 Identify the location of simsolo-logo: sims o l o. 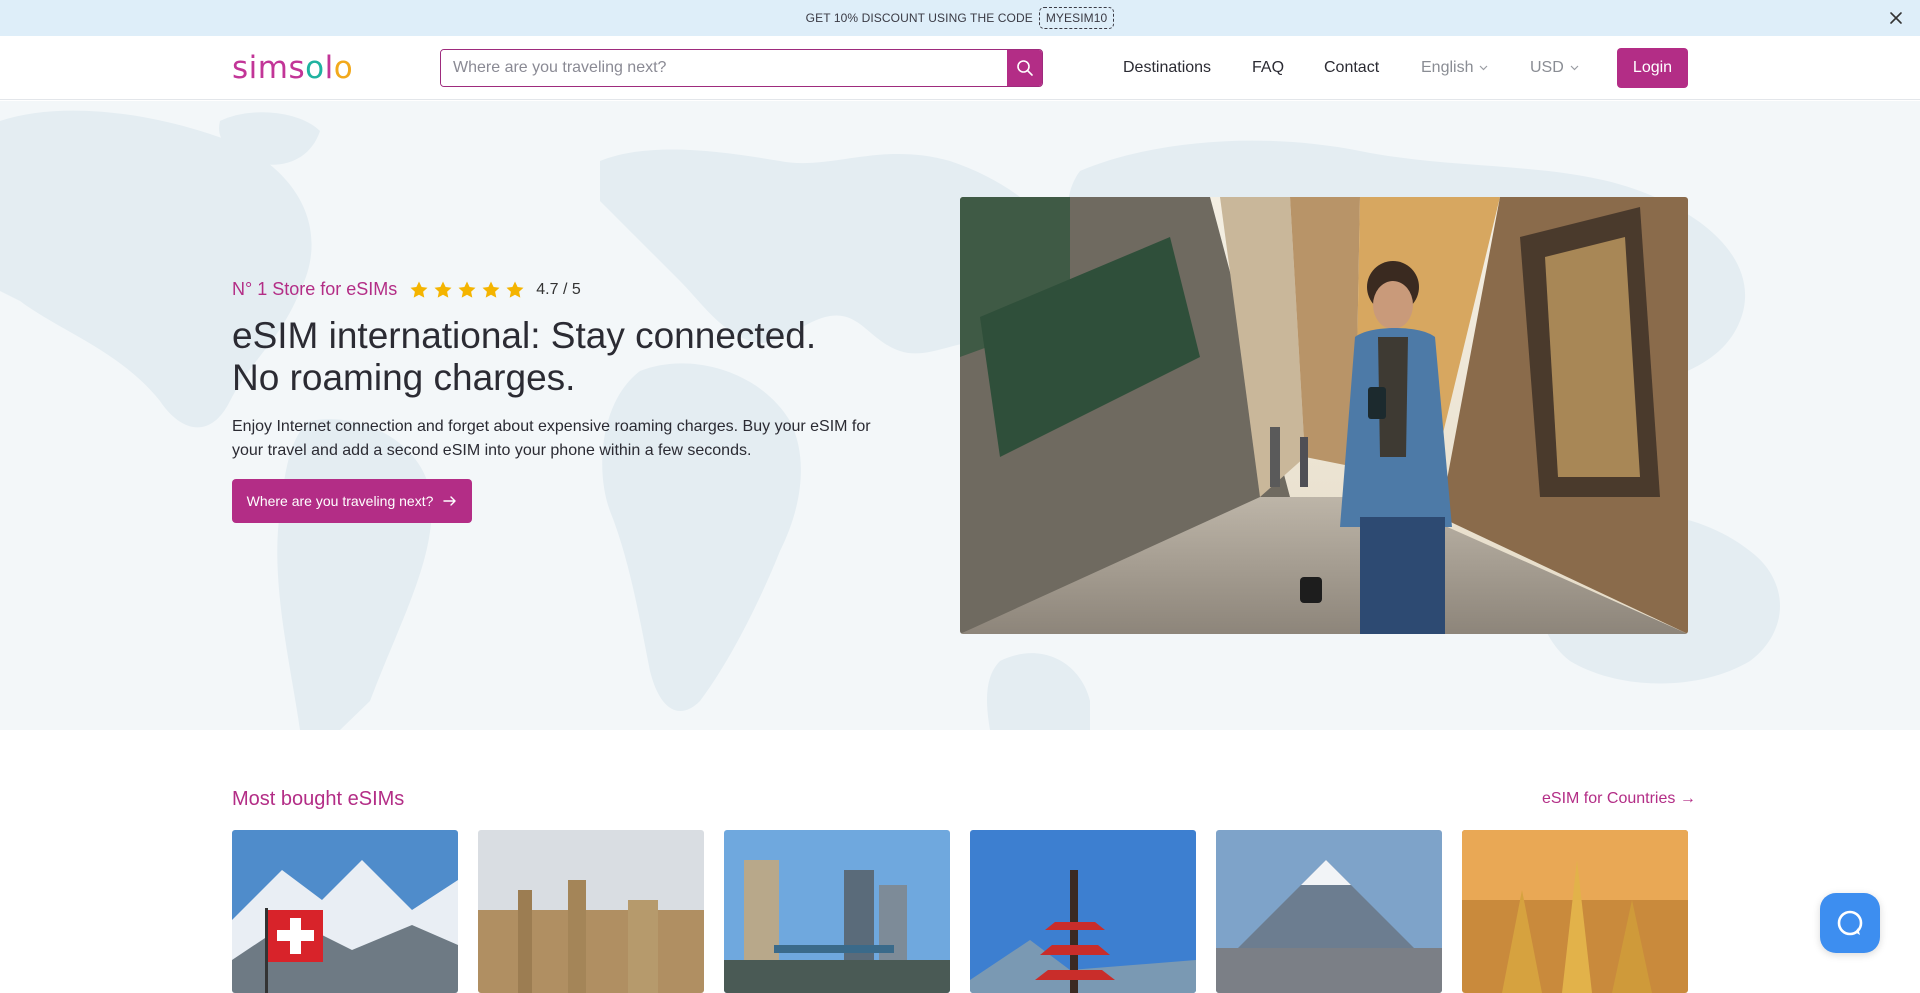
(292, 68).